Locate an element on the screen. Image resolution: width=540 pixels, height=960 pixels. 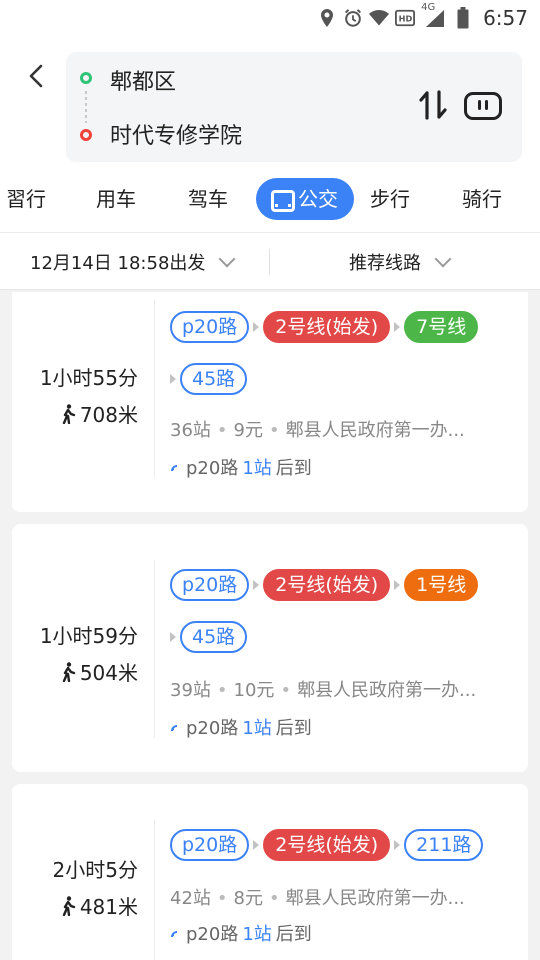
walk-distance-value: 708米 is located at coordinates (108, 415).